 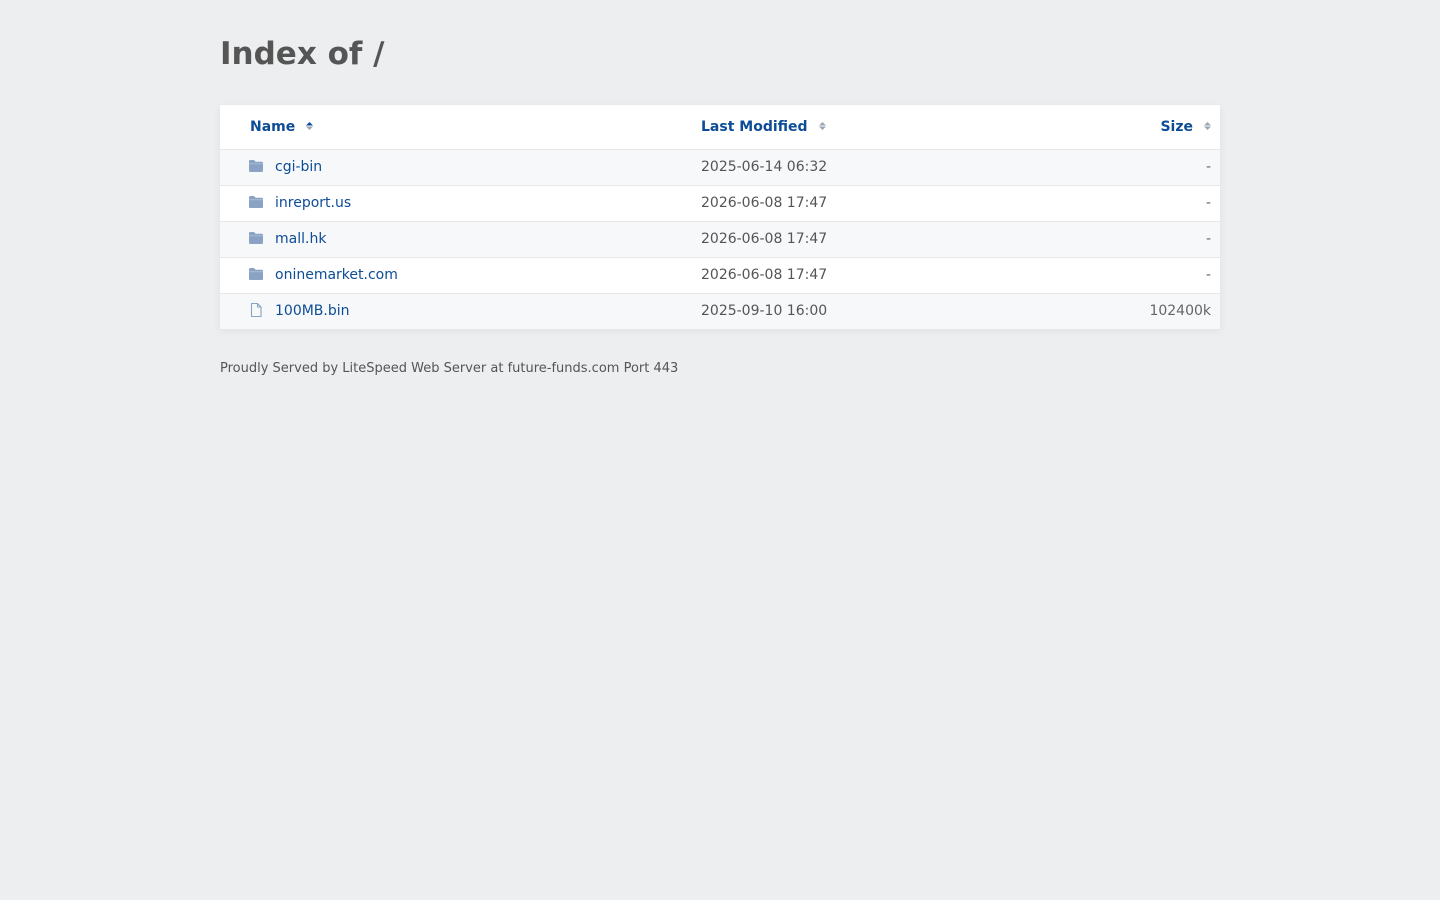 I want to click on name-cell: mall.hk, so click(x=287, y=239).